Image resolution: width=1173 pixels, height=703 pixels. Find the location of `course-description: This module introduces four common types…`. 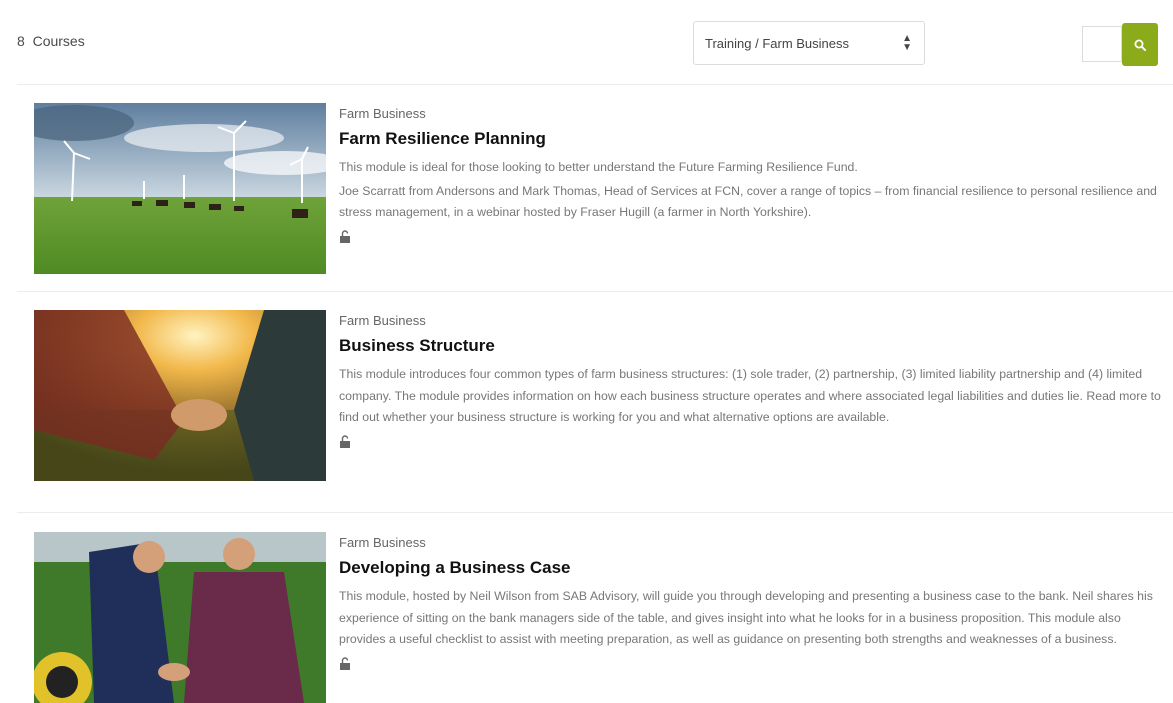

course-description: This module introduces four common types… is located at coordinates (750, 395).